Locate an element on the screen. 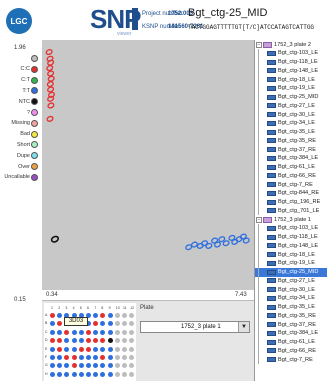 The height and width of the screenshot is (381, 327). plate-select: 1752_3 plate 1 ▼ is located at coordinates (195, 327).